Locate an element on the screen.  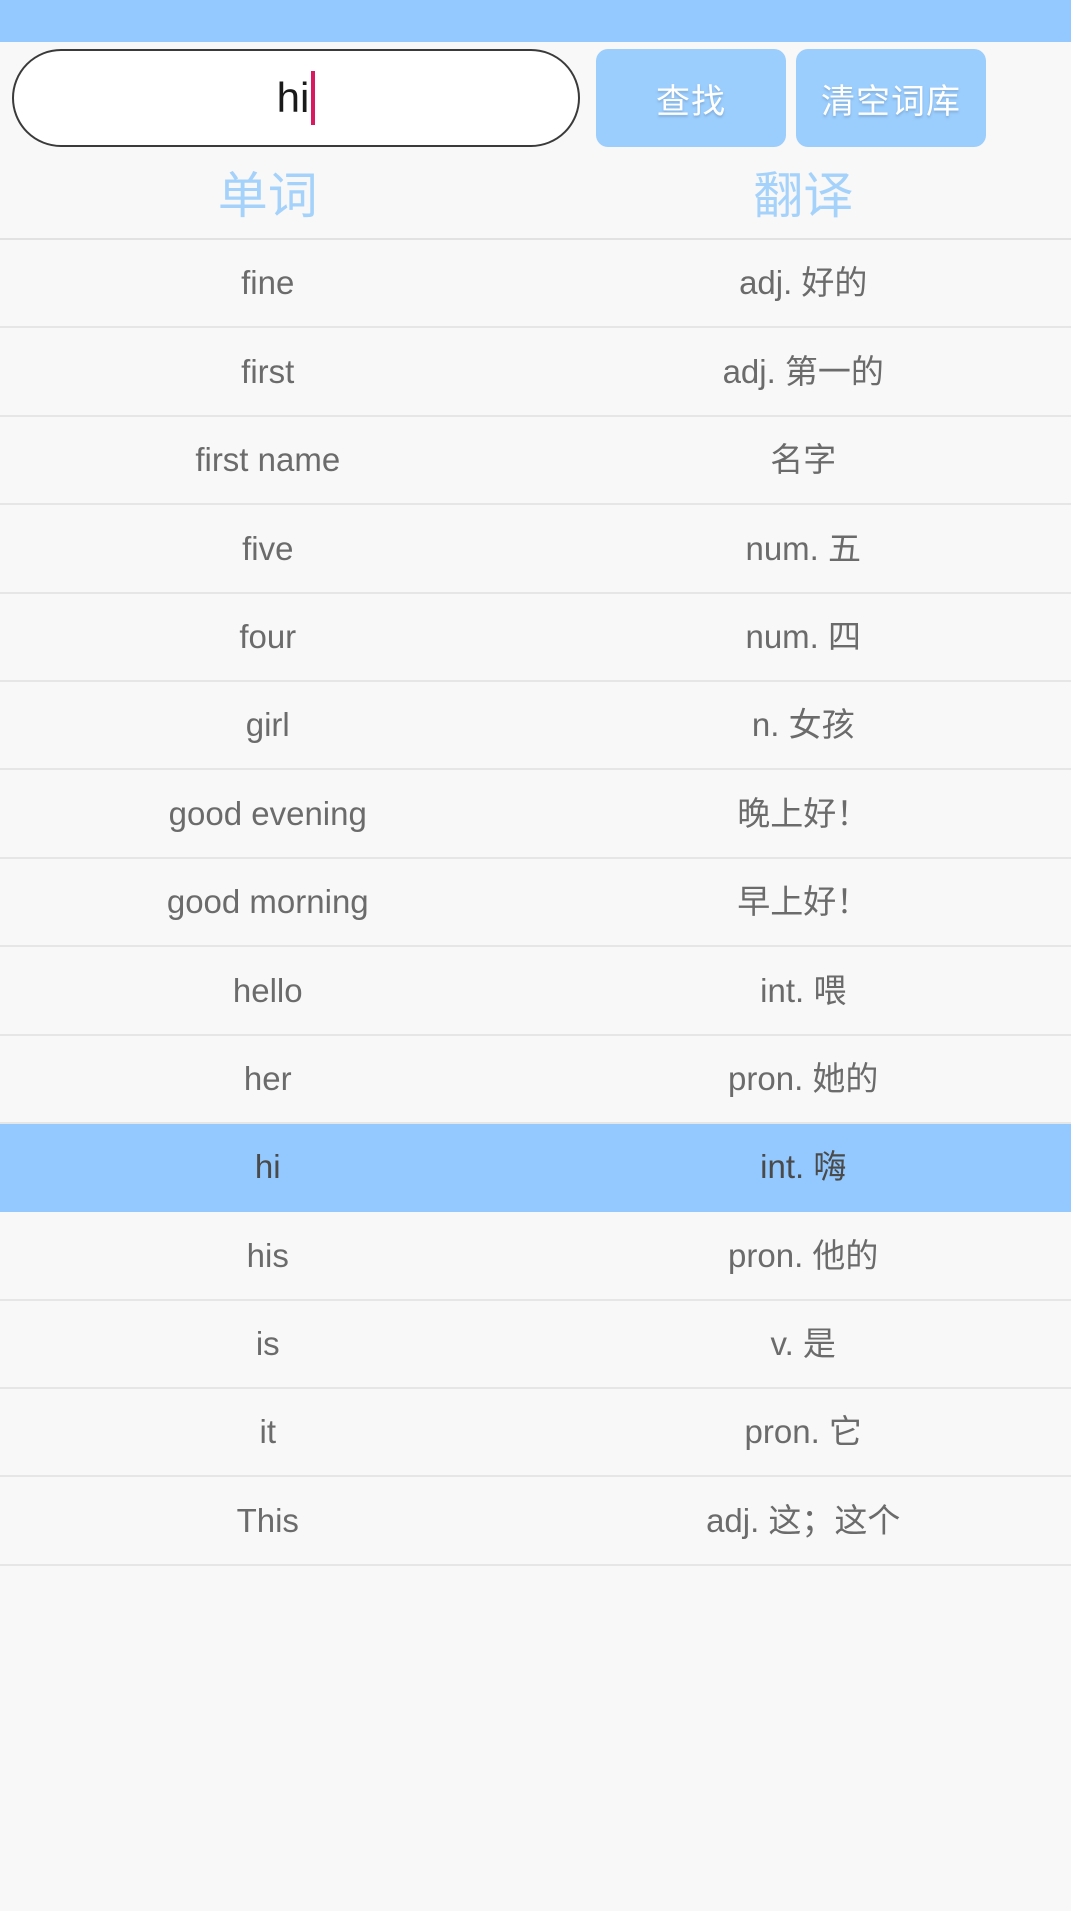
table-row: hi int. 嗨 is located at coordinates (535, 1168).